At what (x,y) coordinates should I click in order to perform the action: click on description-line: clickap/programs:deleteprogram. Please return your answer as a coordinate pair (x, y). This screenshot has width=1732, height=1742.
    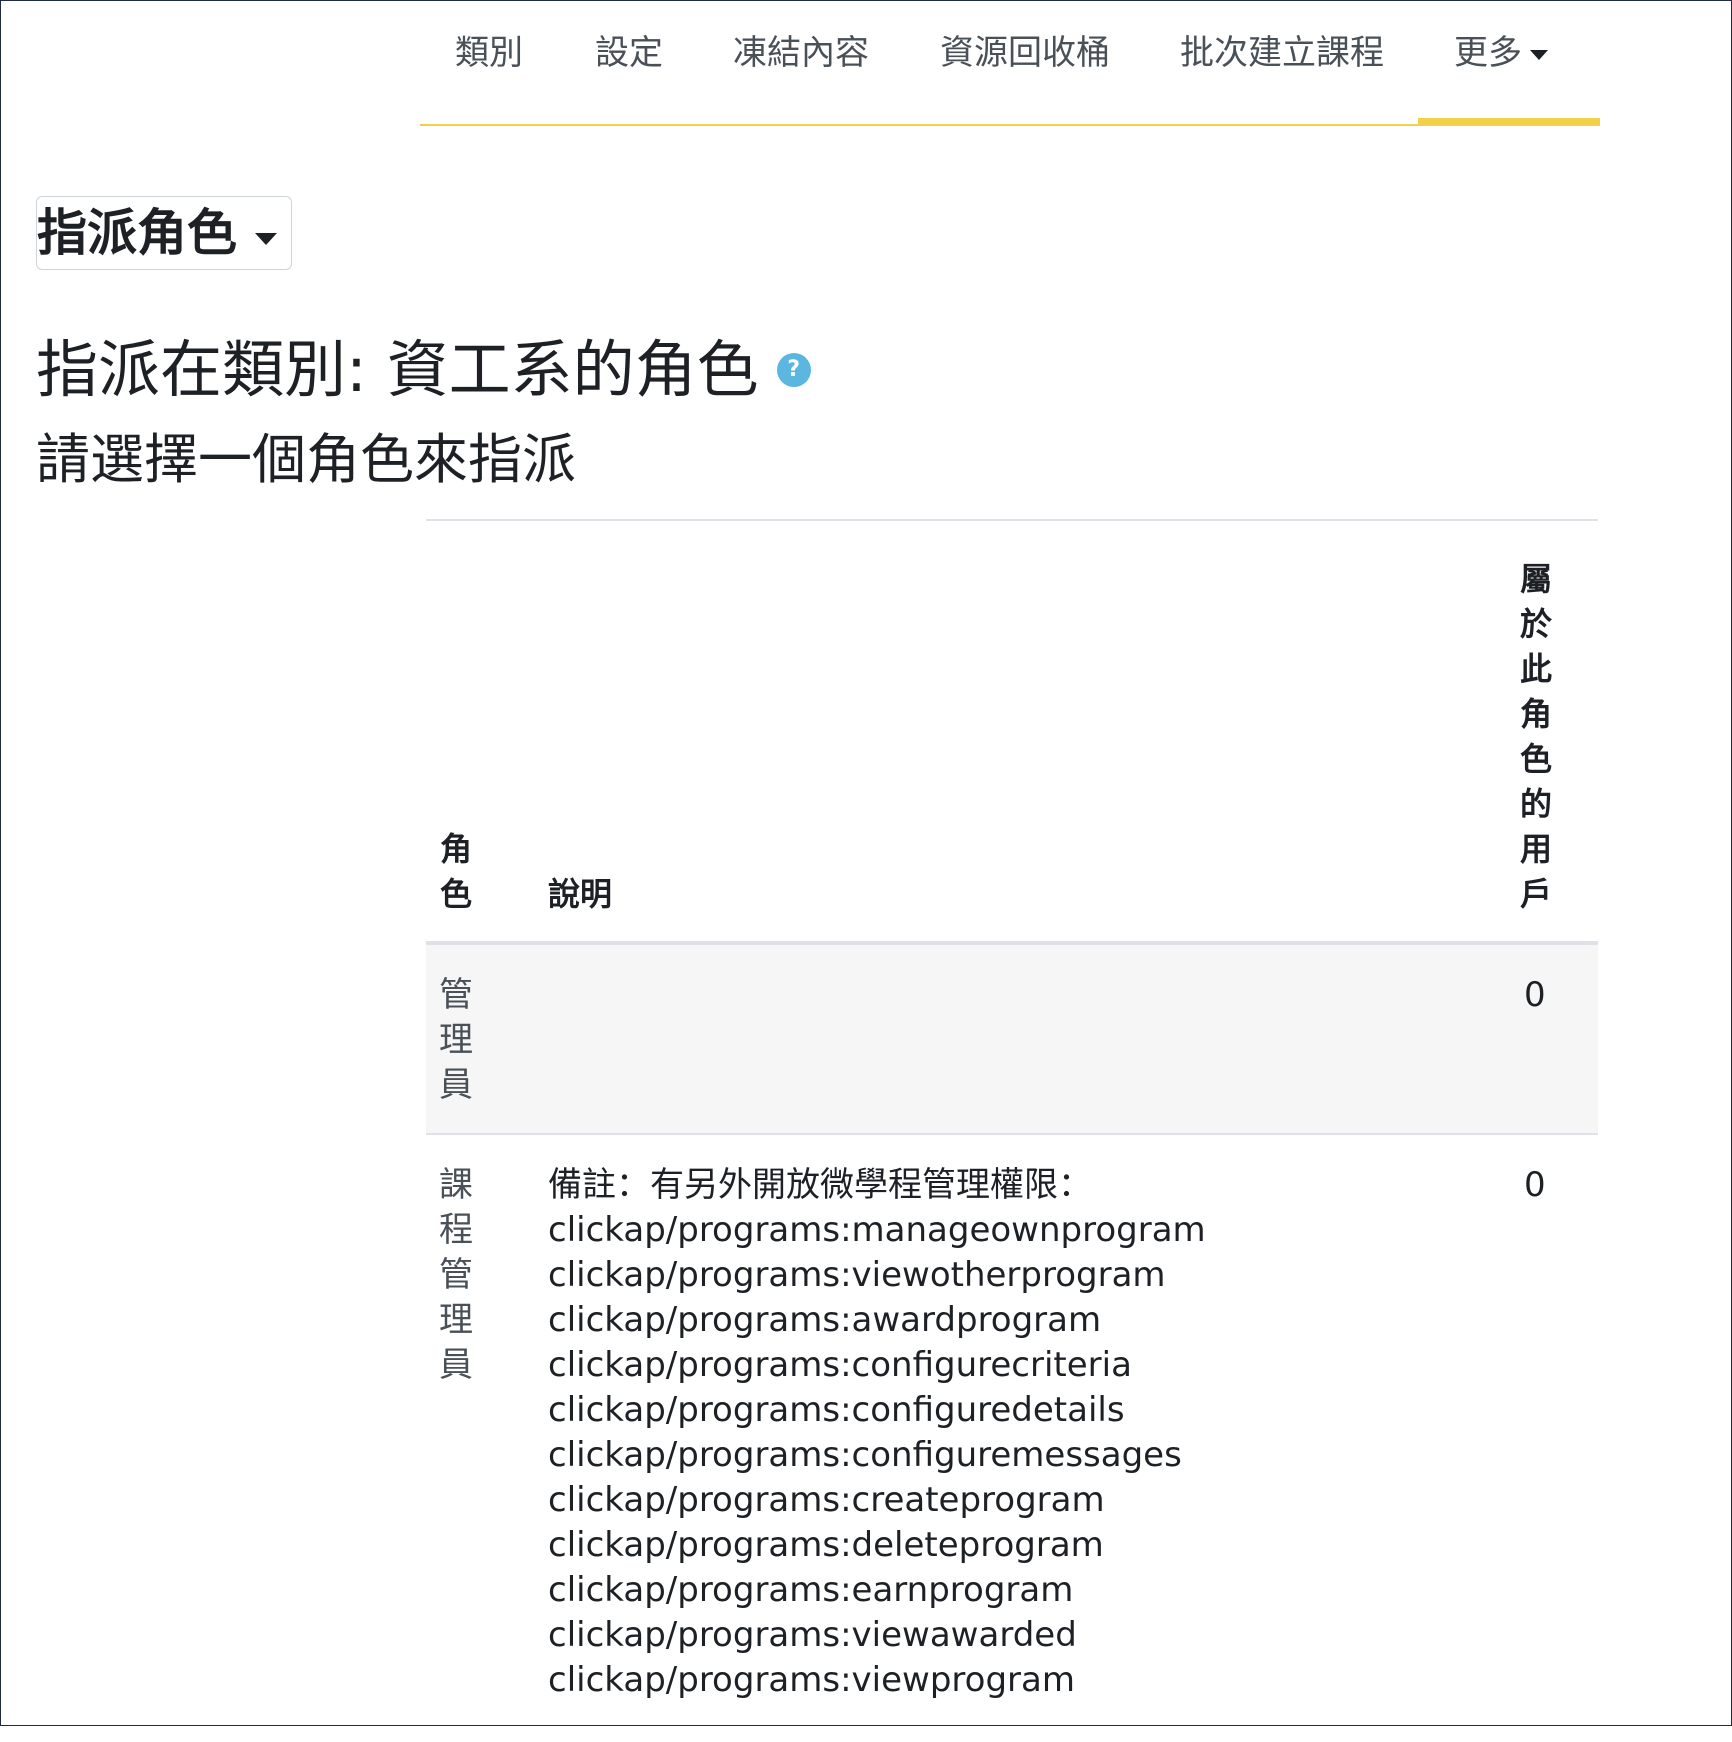
    Looking at the image, I should click on (826, 1545).